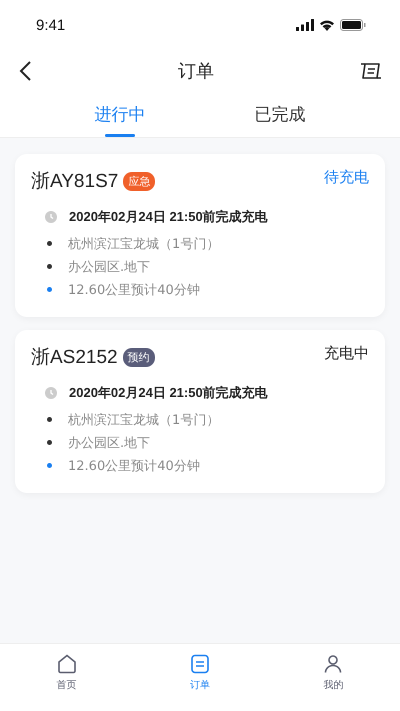  What do you see at coordinates (74, 358) in the screenshot?
I see `plate-number: 浙AS2152` at bounding box center [74, 358].